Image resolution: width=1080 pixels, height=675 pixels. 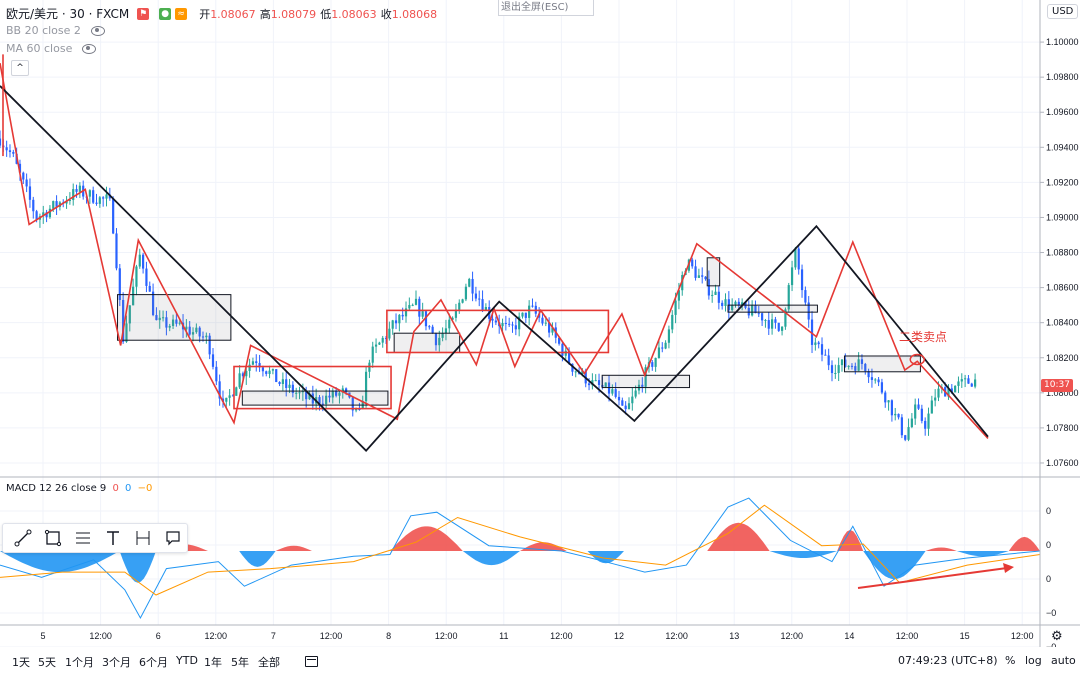 What do you see at coordinates (143, 538) in the screenshot?
I see `measure-icon` at bounding box center [143, 538].